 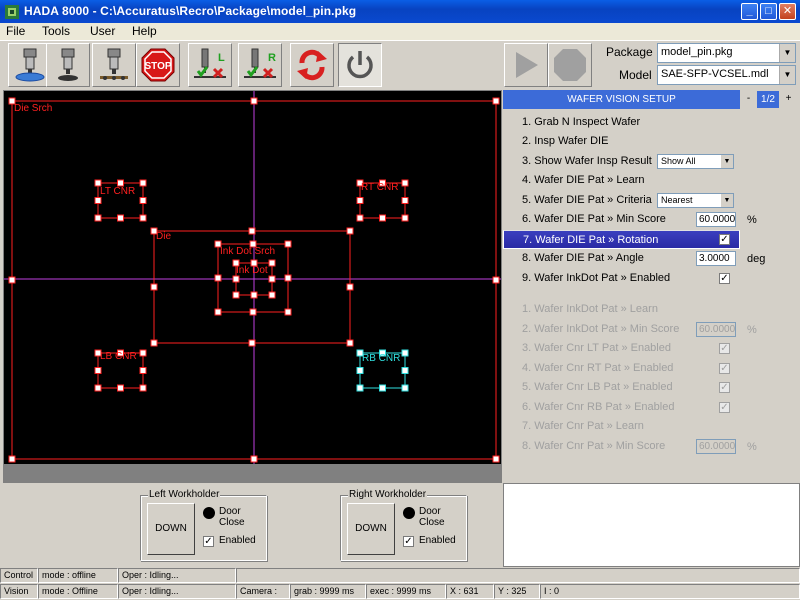 What do you see at coordinates (621, 180) in the screenshot?
I see `setup-row-die-learn: 4. Wafer DIE Pat » Learn` at bounding box center [621, 180].